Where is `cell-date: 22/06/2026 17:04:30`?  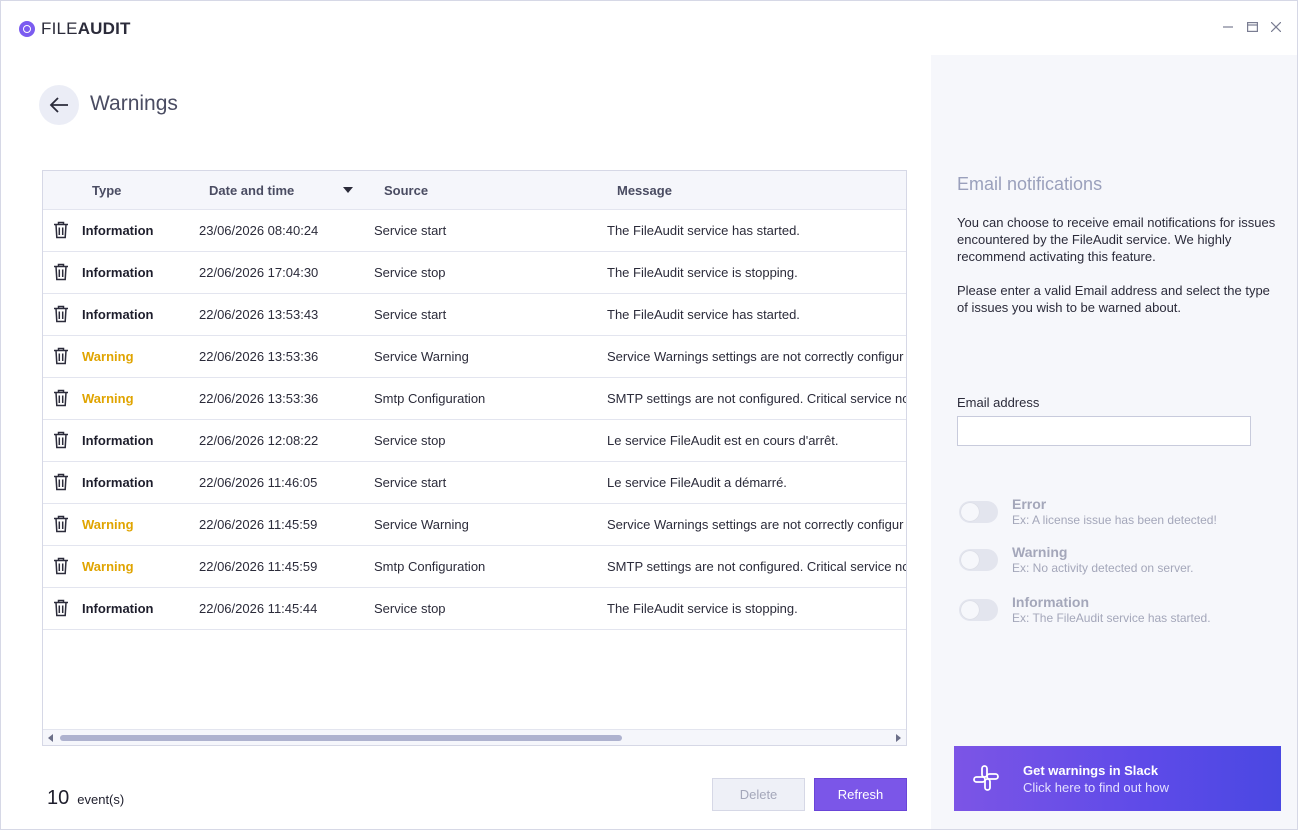 cell-date: 22/06/2026 17:04:30 is located at coordinates (259, 272).